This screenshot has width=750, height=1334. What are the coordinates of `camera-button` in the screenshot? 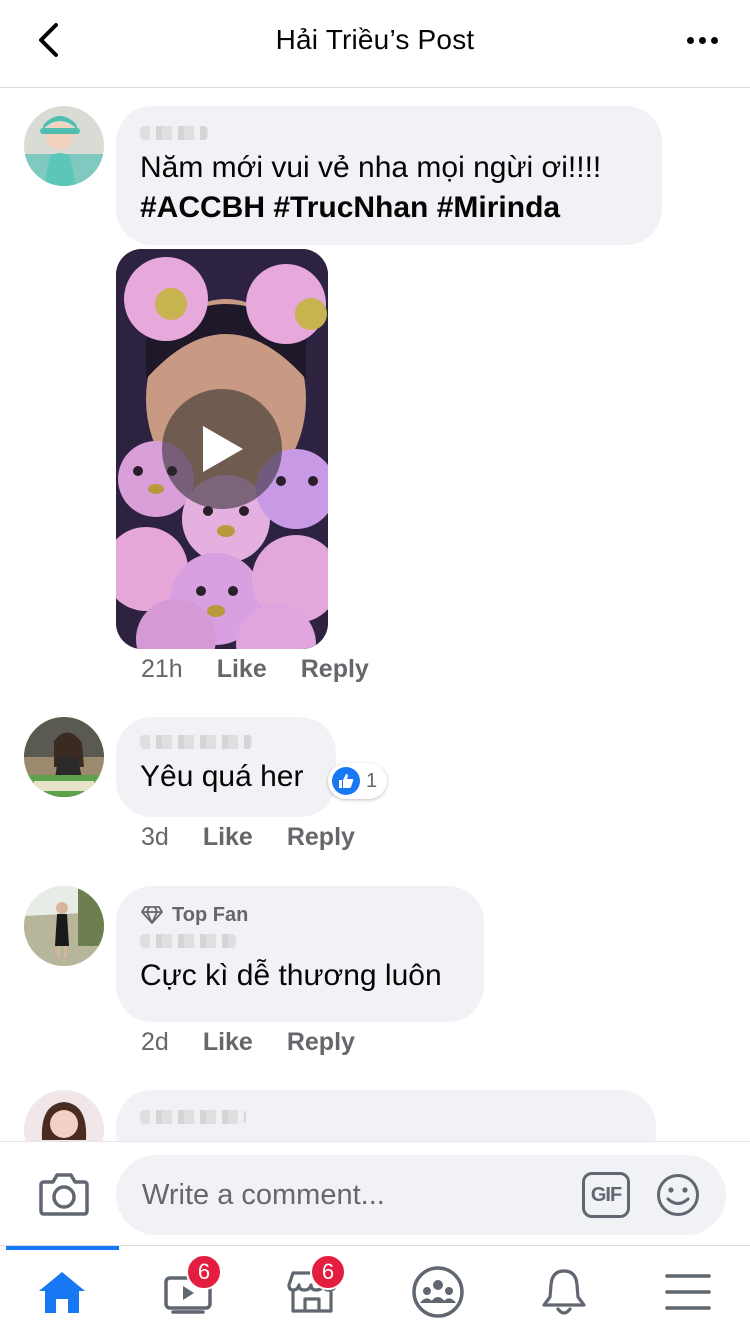 It's located at (64, 1194).